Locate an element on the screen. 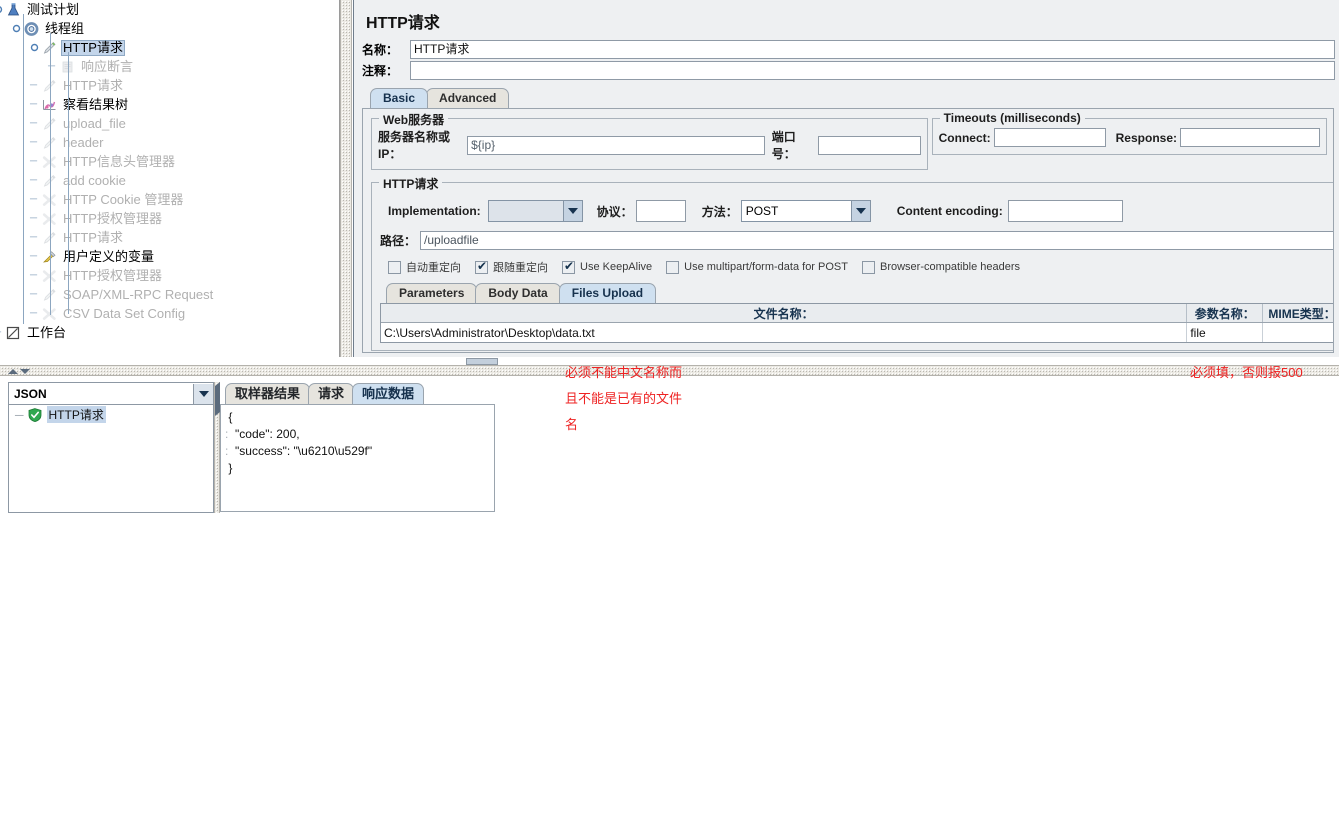  content-encoding-label: Content encoding: is located at coordinates (949, 211).